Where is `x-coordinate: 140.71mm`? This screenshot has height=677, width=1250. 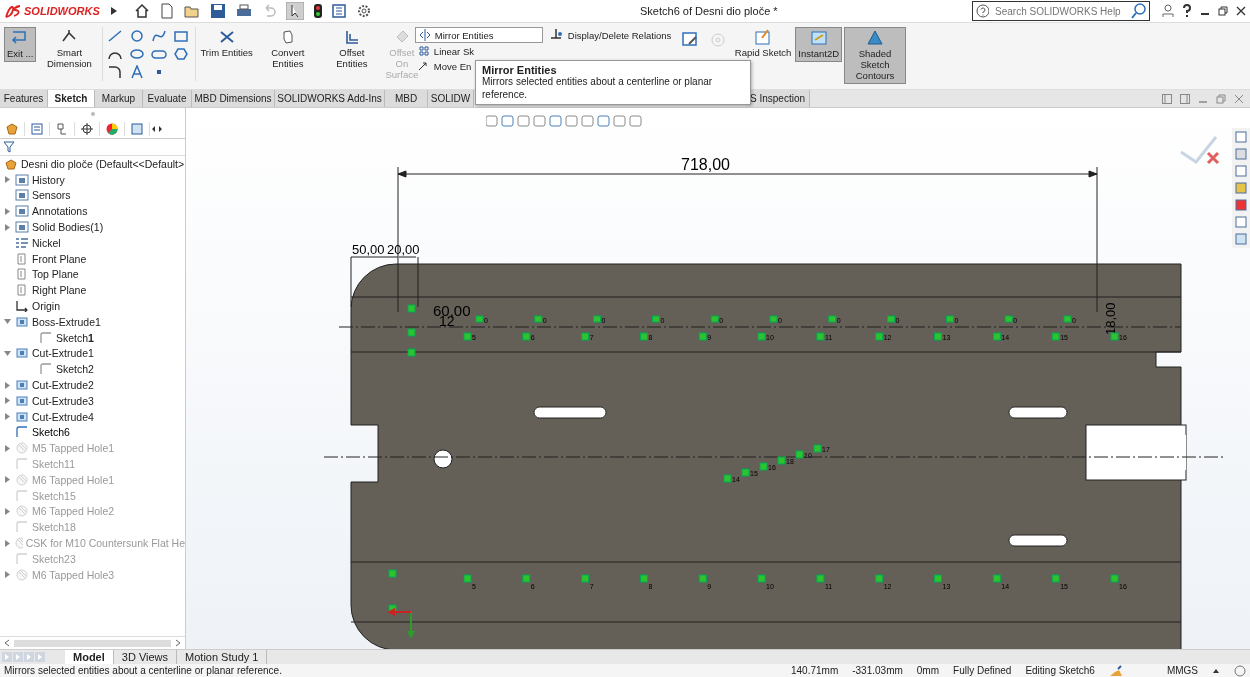
x-coordinate: 140.71mm is located at coordinates (814, 670).